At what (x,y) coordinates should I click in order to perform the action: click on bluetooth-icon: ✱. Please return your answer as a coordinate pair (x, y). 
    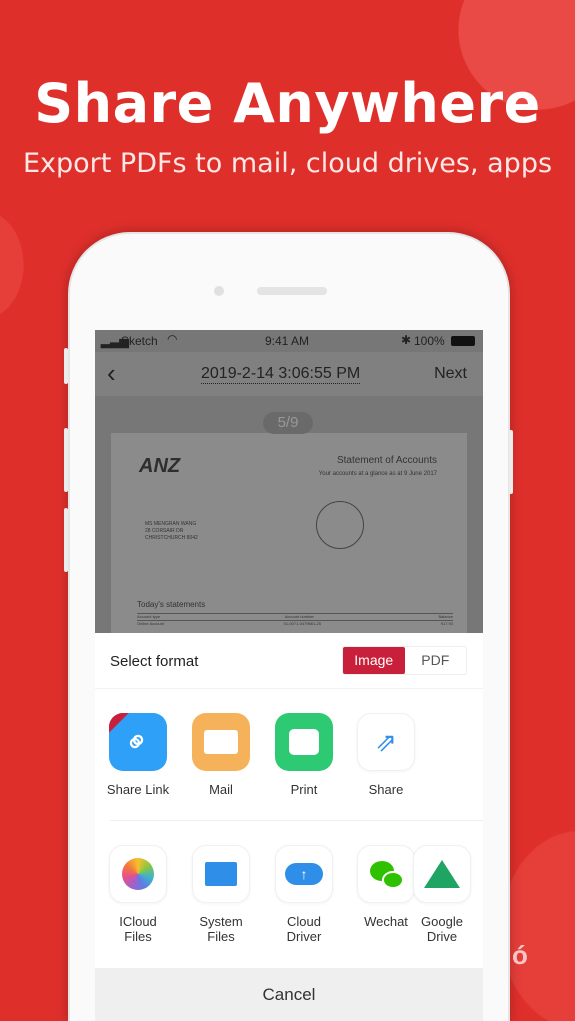
    Looking at the image, I should click on (406, 340).